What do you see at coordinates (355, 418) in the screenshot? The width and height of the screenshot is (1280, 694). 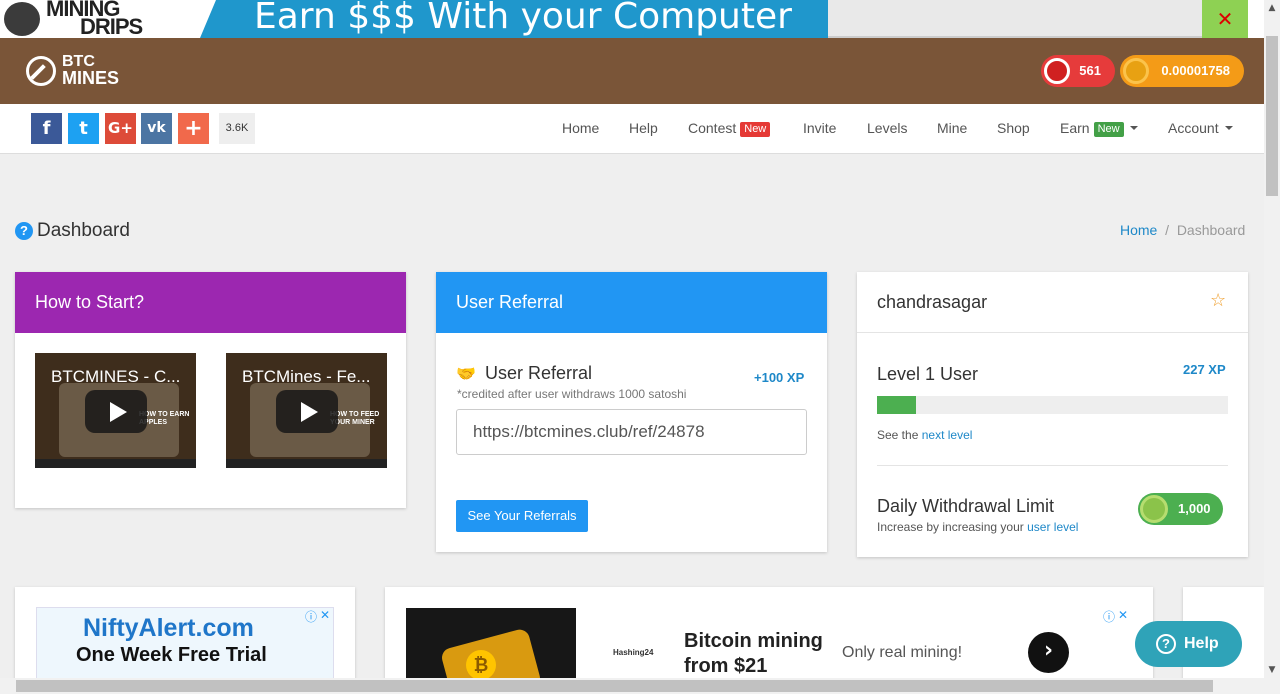 I see `video-caption: HOW TO FEED YOUR MINER` at bounding box center [355, 418].